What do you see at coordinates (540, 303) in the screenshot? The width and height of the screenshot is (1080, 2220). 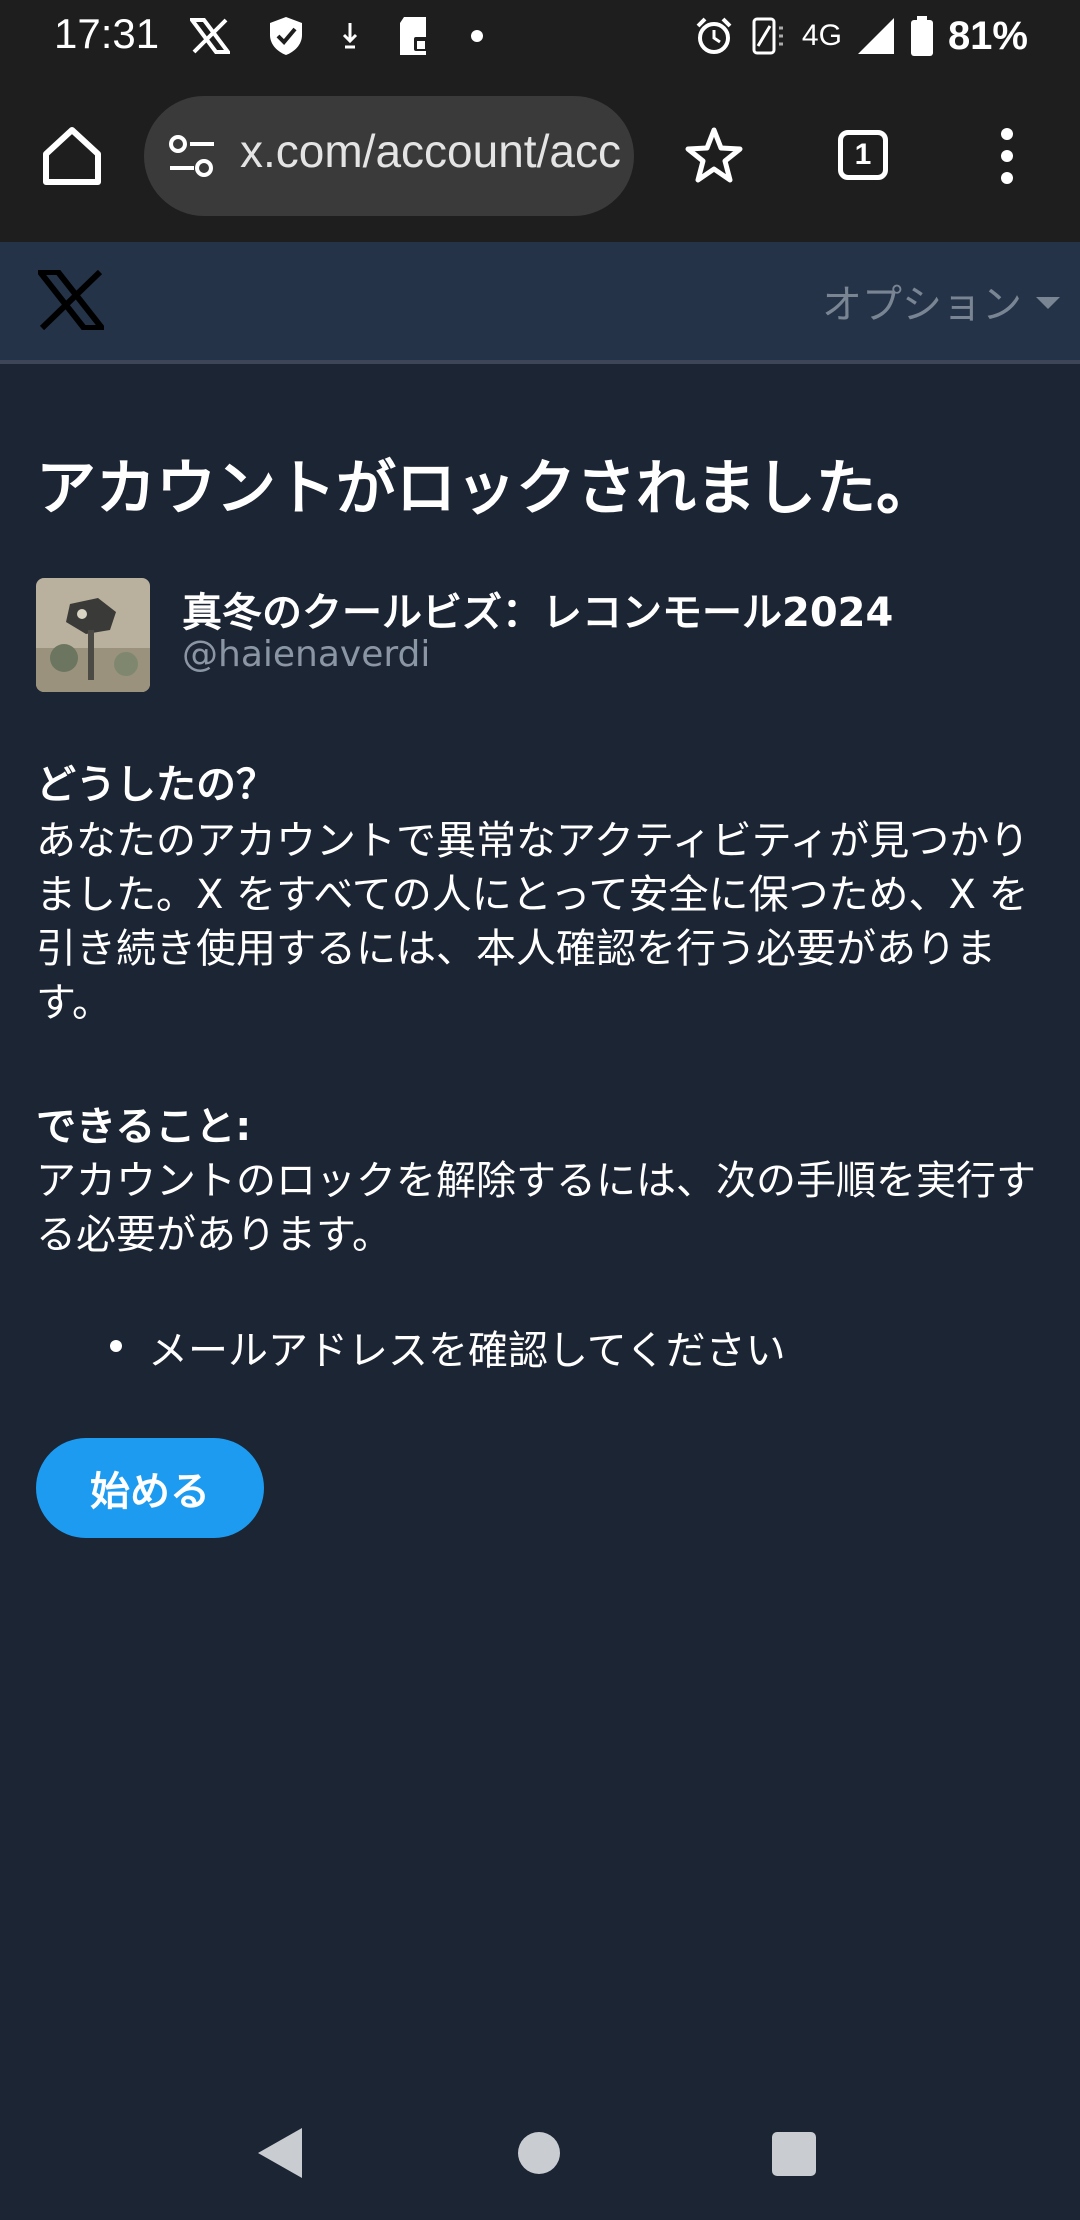 I see `site-header: オプション` at bounding box center [540, 303].